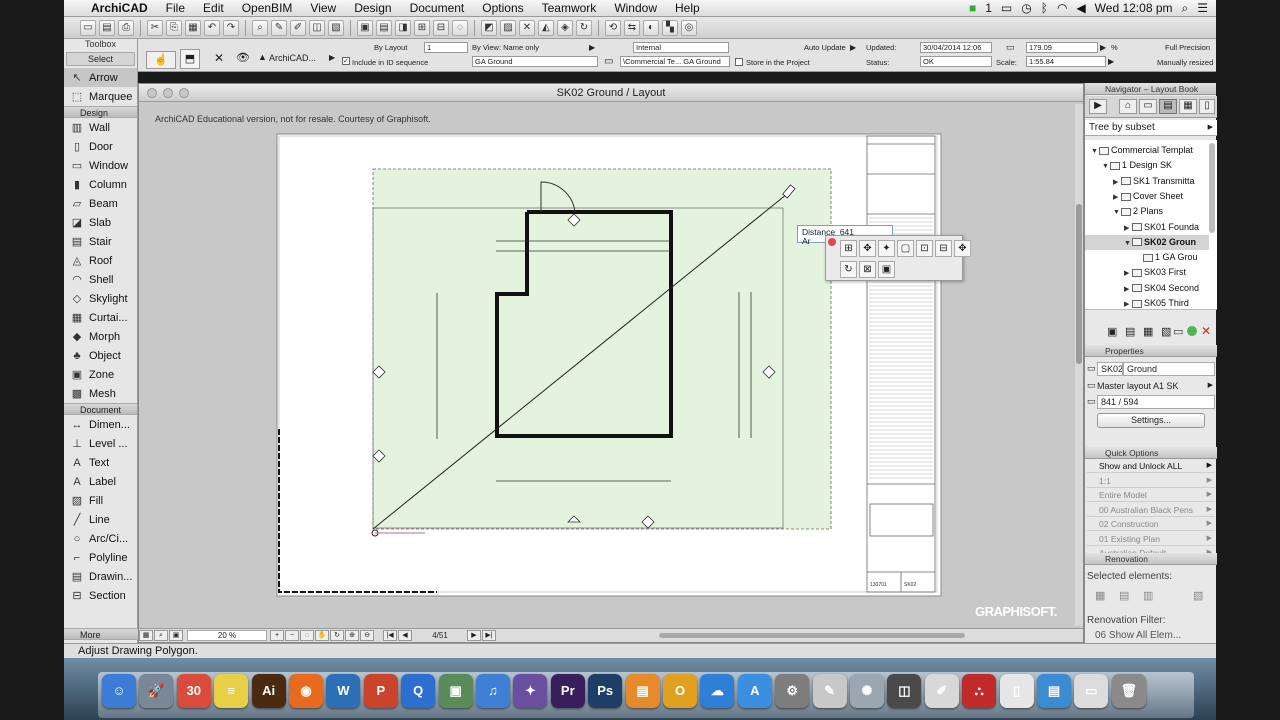 This screenshot has height=720, width=1280. I want to click on wifi-icon: ◠, so click(1062, 8).